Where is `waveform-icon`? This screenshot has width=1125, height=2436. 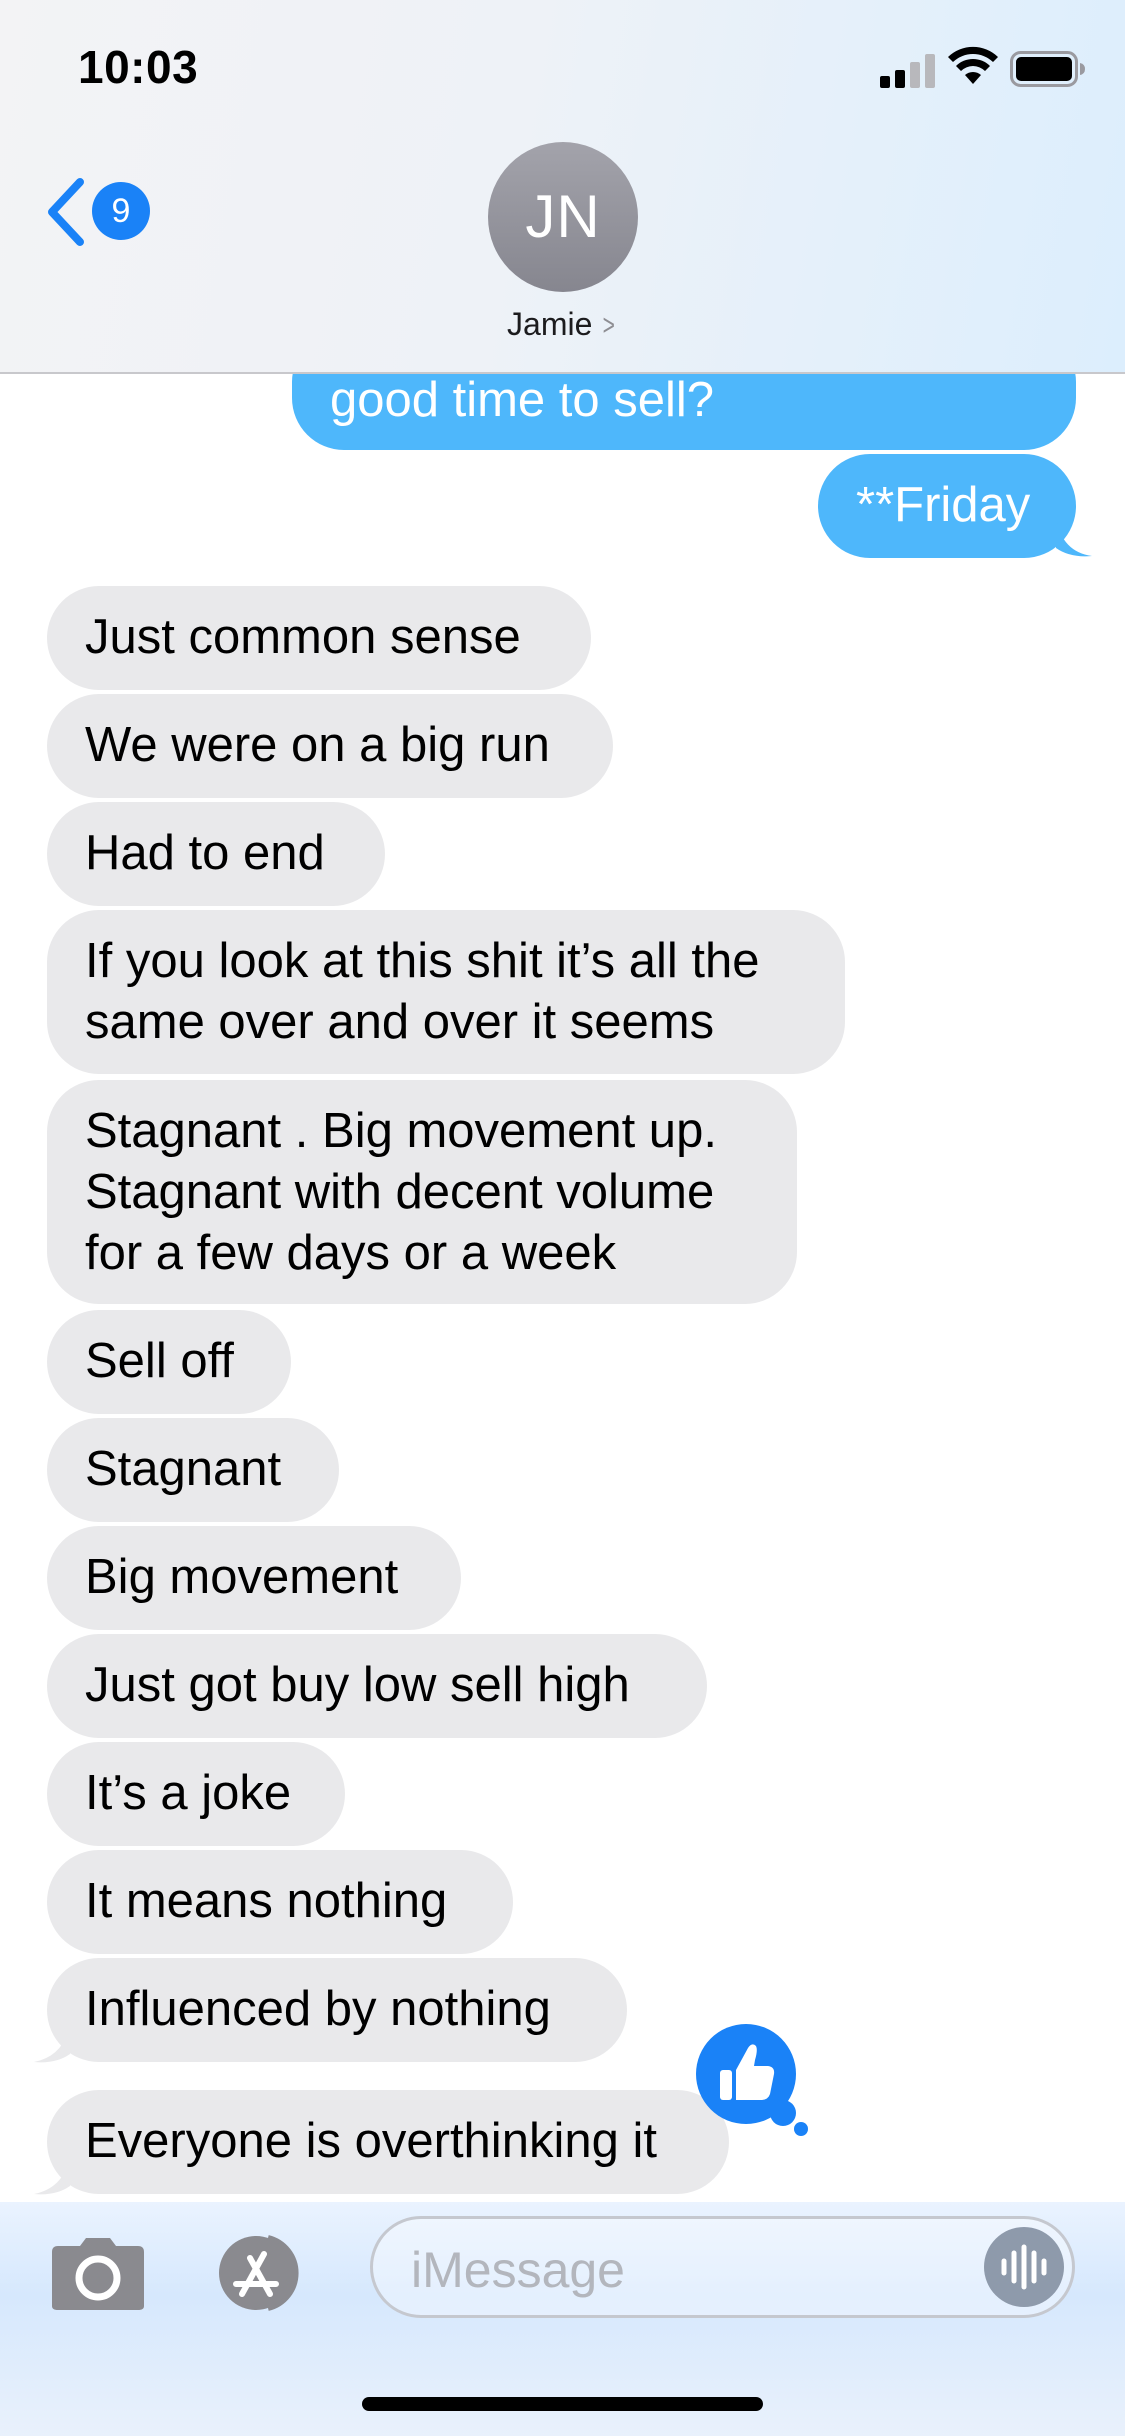 waveform-icon is located at coordinates (1024, 2267).